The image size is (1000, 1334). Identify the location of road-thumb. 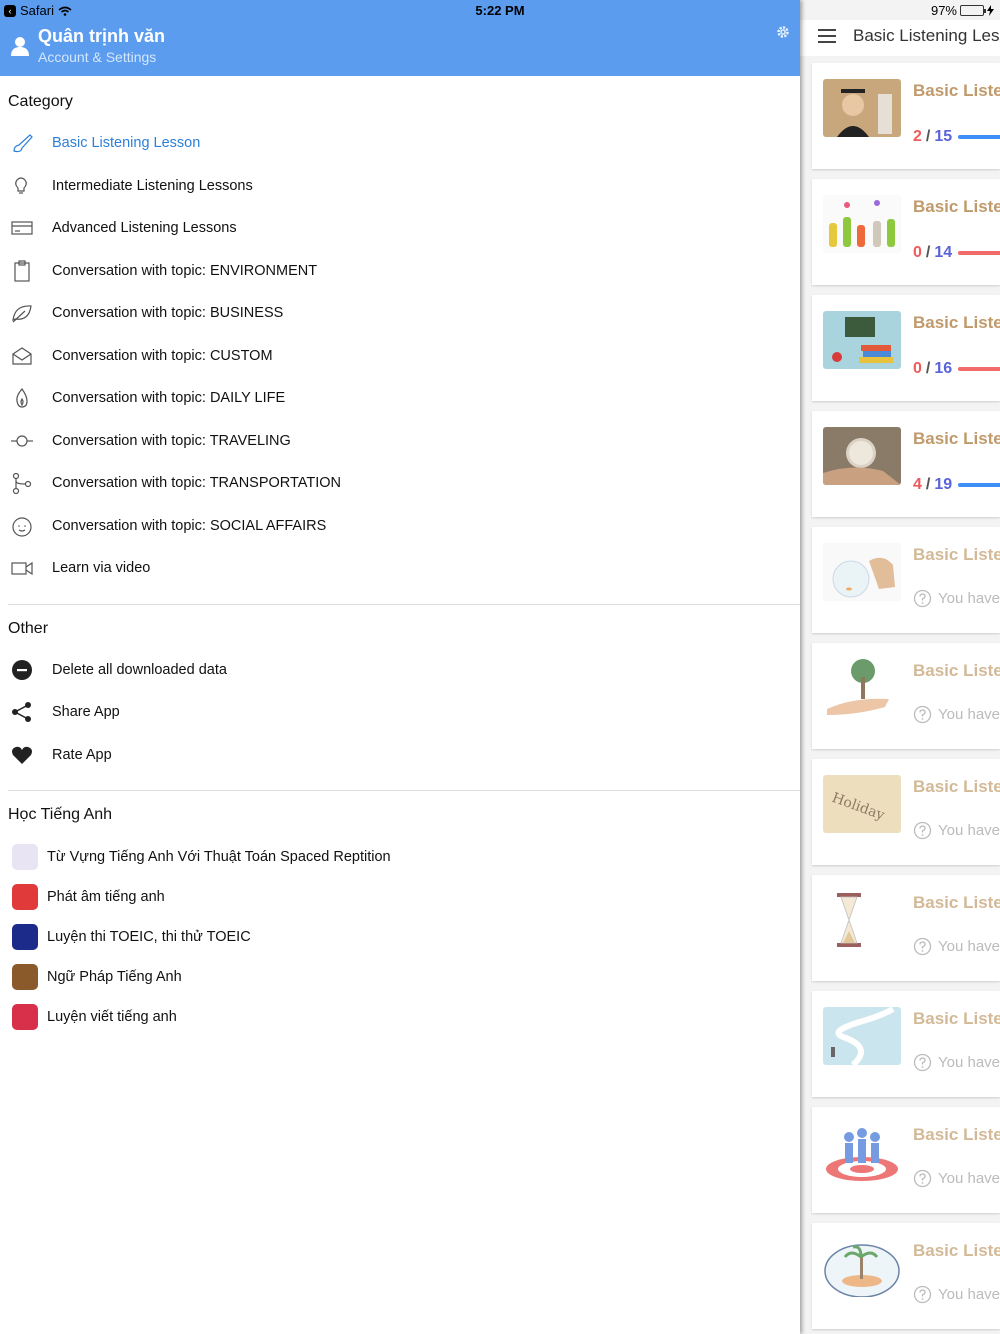
(862, 1036).